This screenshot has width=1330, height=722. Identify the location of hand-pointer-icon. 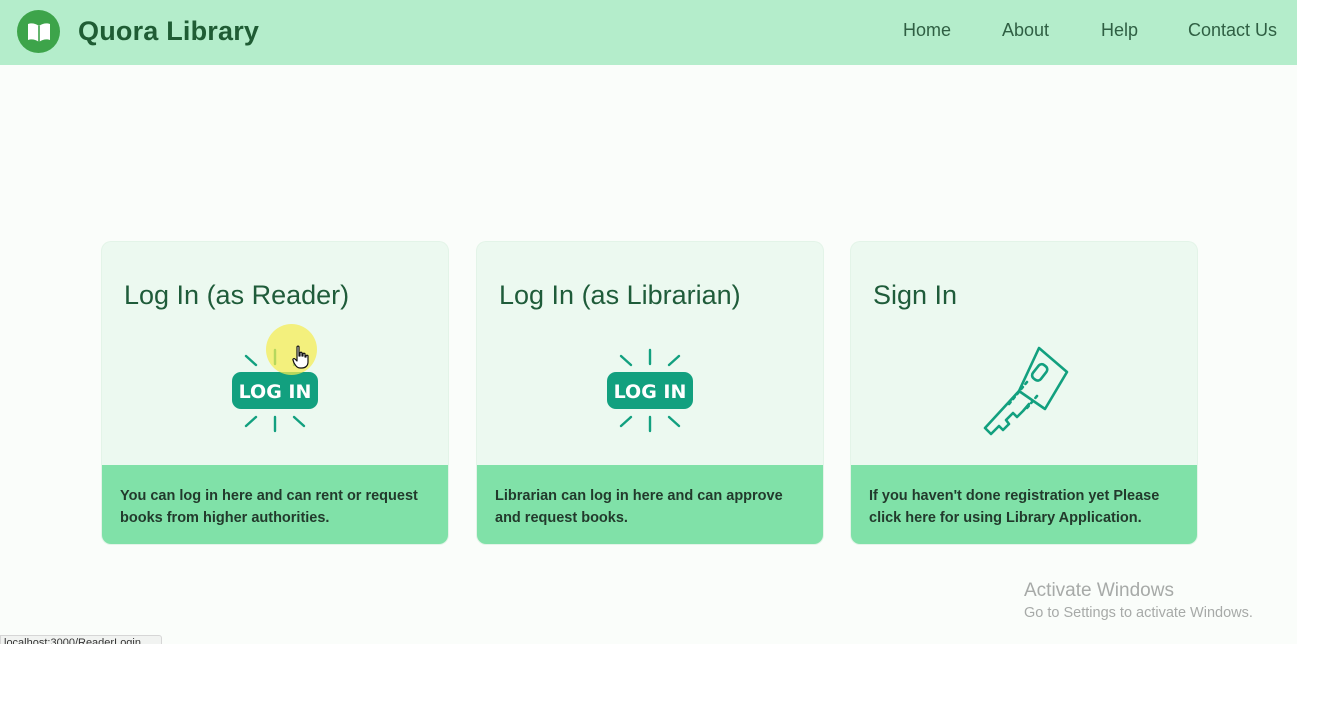
(300, 357).